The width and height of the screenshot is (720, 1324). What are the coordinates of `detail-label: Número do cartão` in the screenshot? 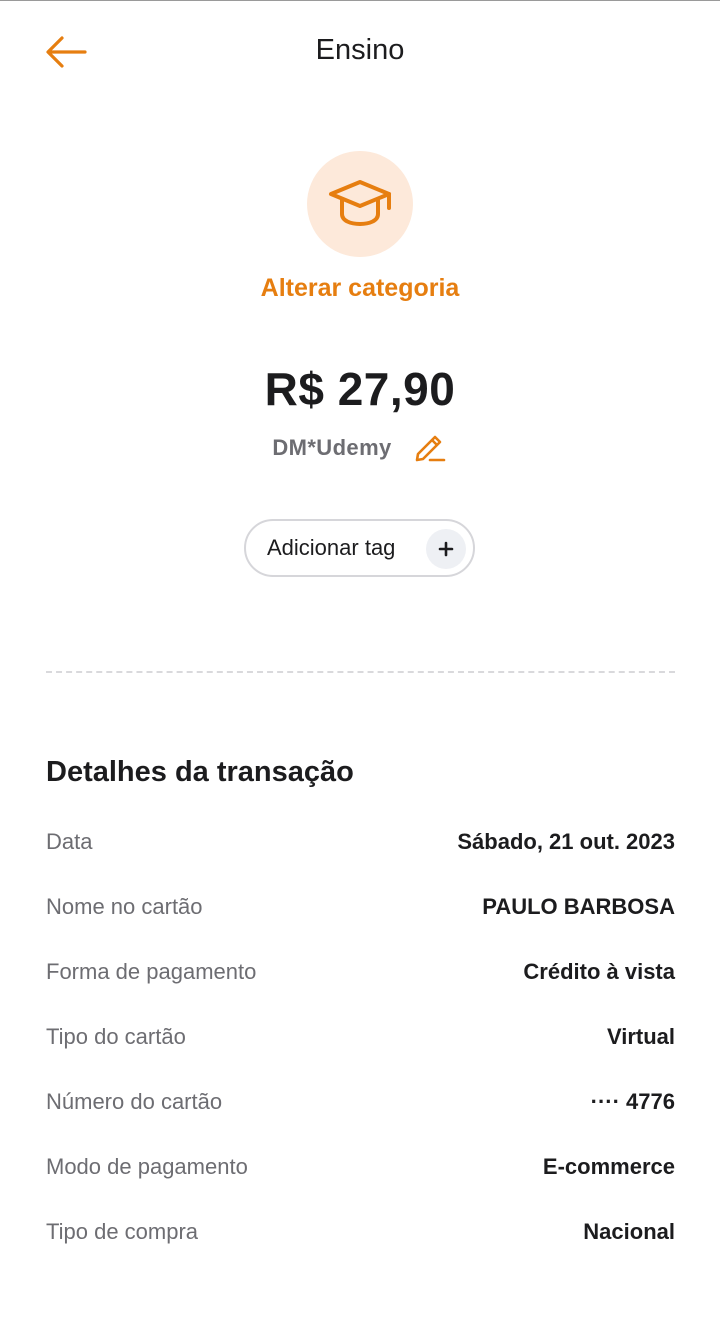 It's located at (134, 1101).